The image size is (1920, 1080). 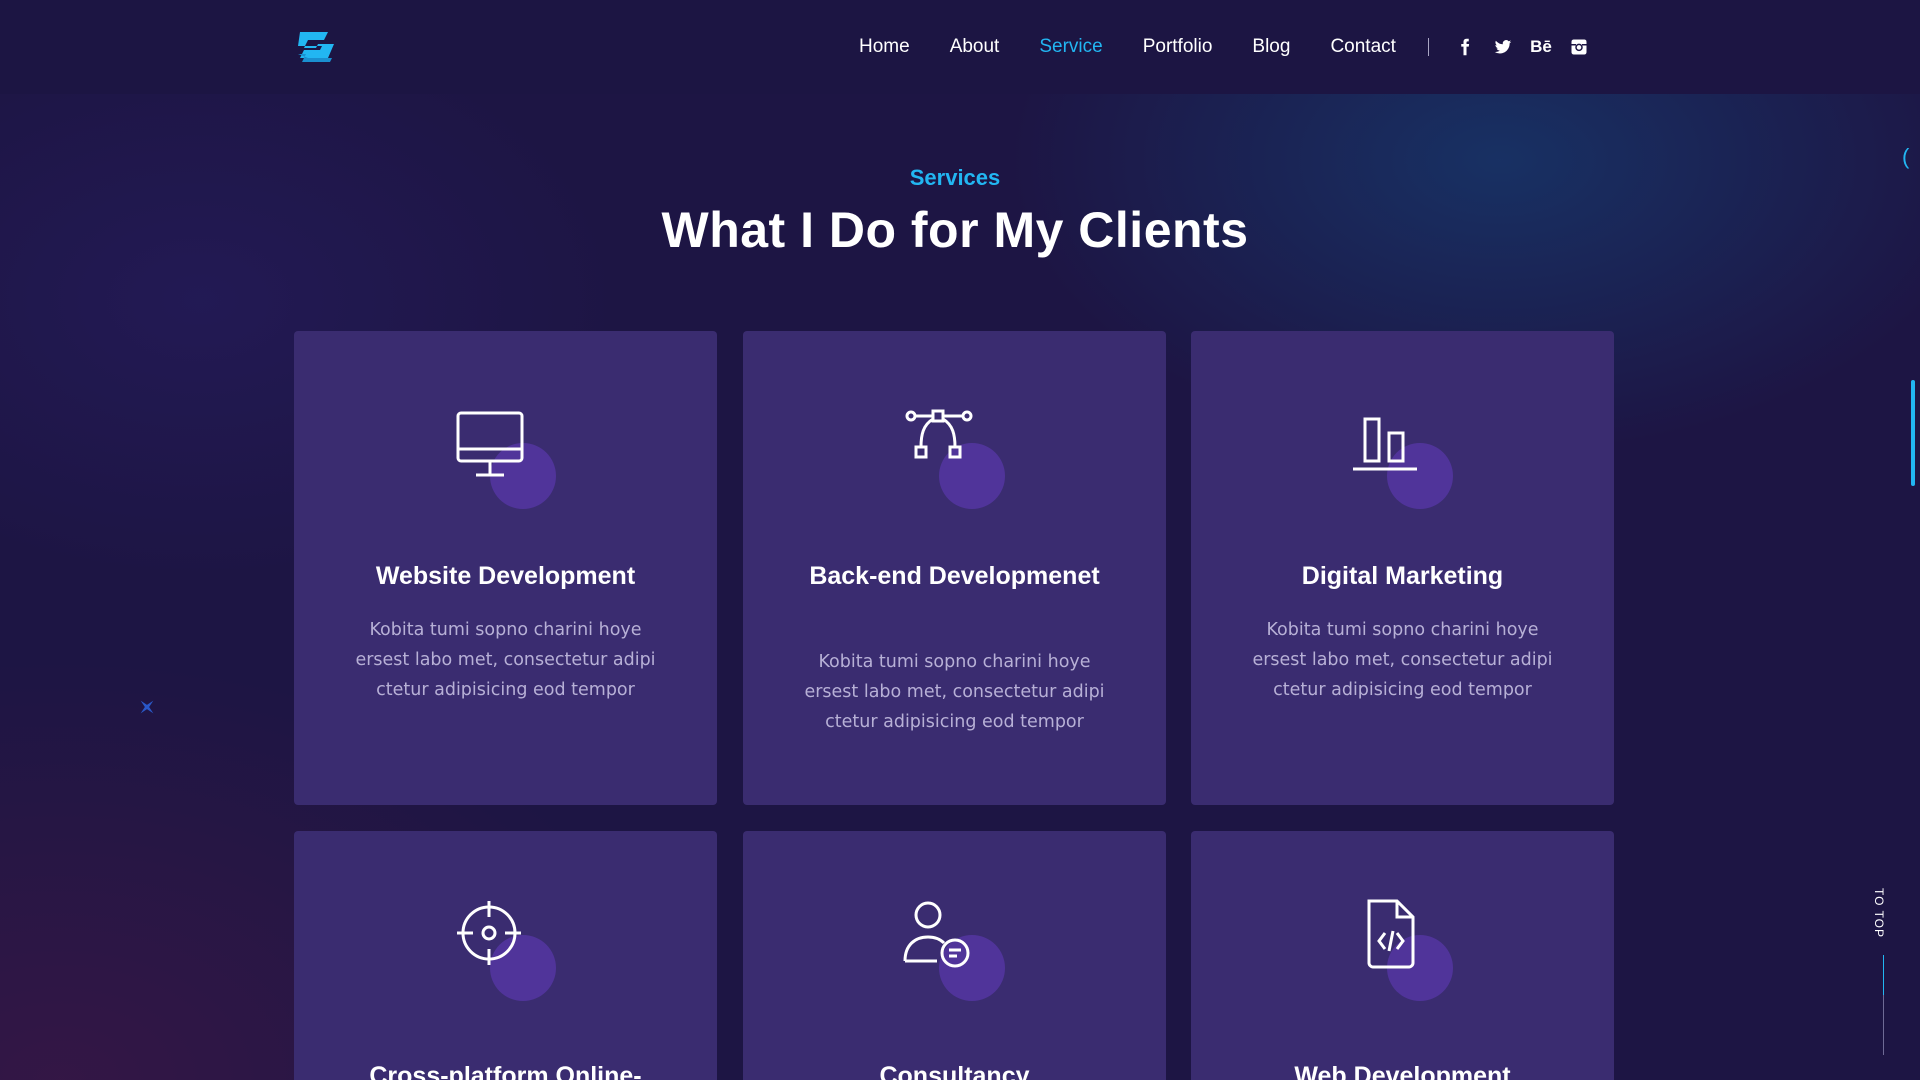 What do you see at coordinates (505, 576) in the screenshot?
I see `card-title: Website Development` at bounding box center [505, 576].